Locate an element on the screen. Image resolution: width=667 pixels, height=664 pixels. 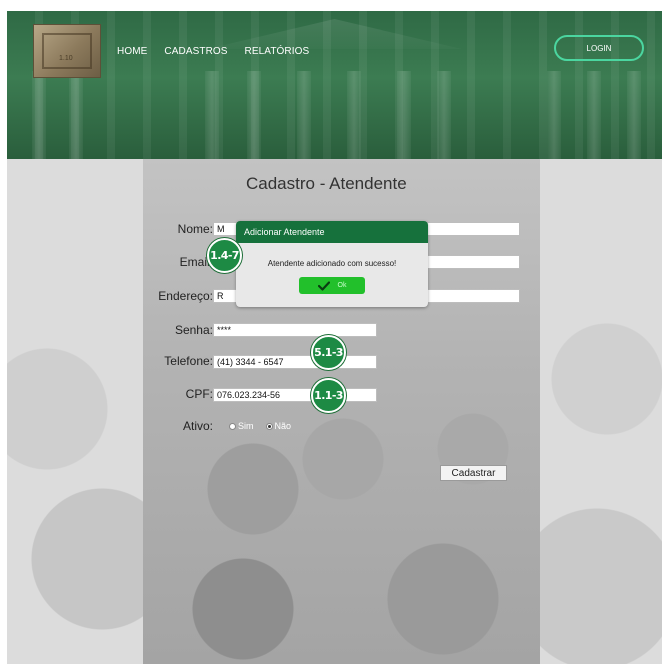
label-ativo: Ativo: is located at coordinates (197, 426).